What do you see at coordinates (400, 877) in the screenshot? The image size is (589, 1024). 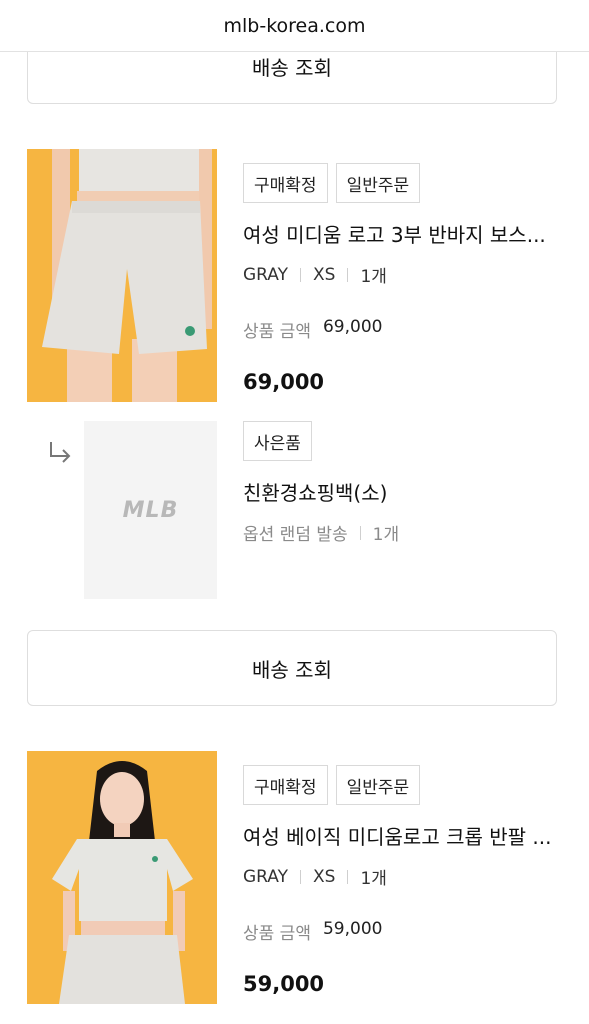 I see `product-options-2: GRAY XS 1개` at bounding box center [400, 877].